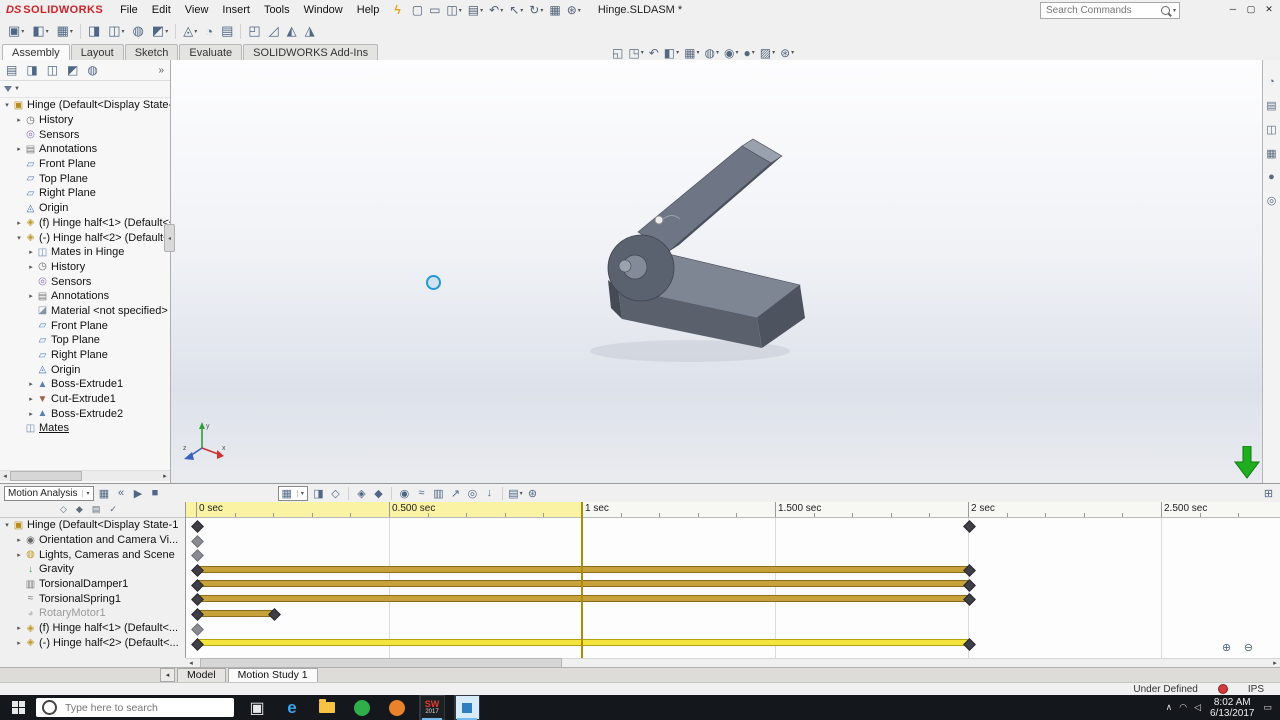 The width and height of the screenshot is (1280, 720). I want to click on file-explorer-button, so click(327, 707).